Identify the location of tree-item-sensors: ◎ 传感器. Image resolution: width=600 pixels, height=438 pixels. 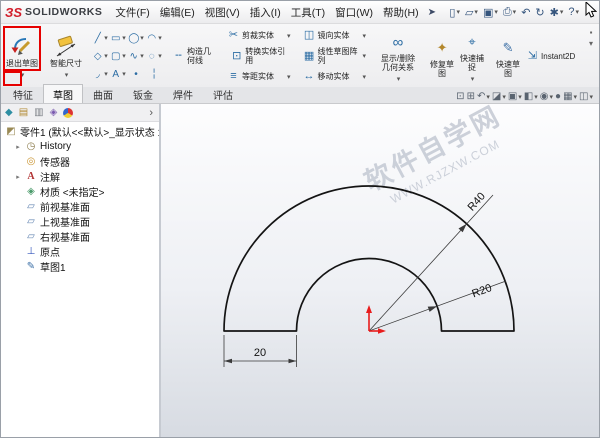
(80, 161).